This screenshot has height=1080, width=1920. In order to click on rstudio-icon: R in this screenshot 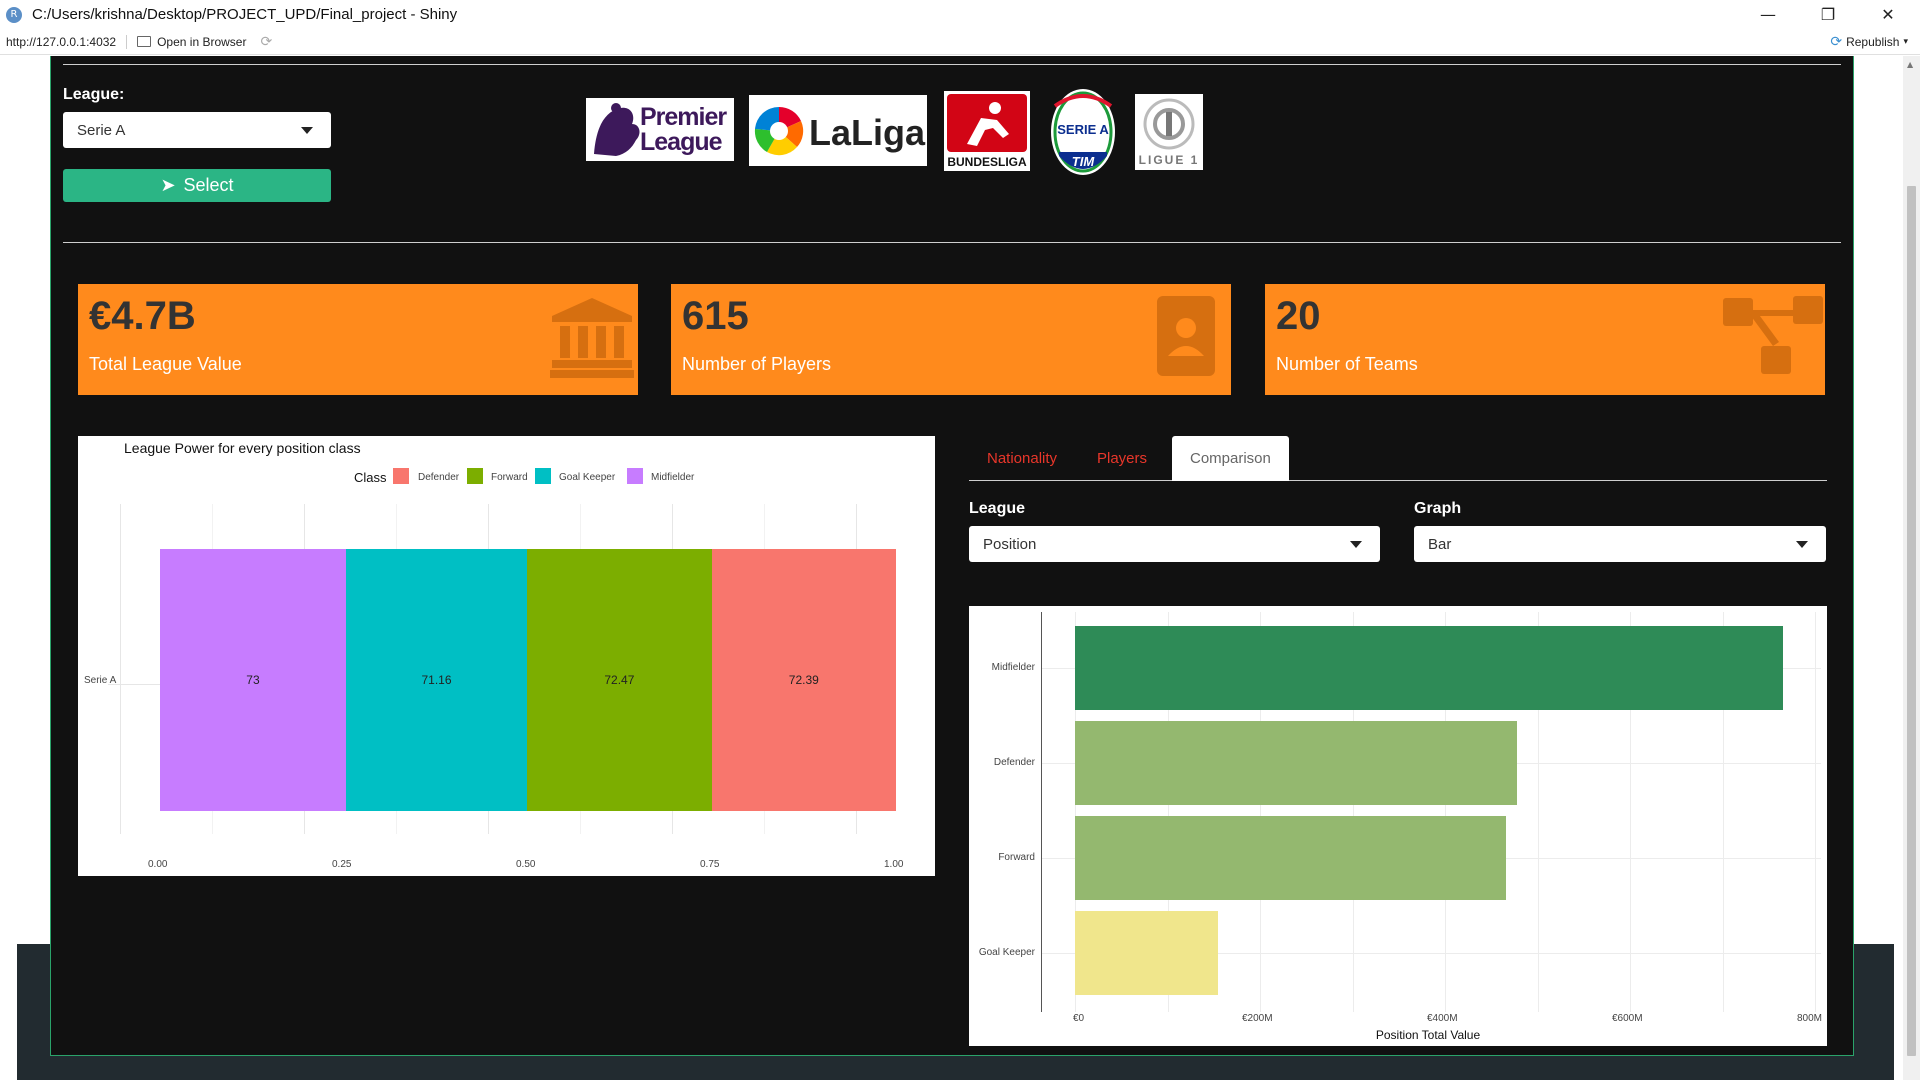, I will do `click(14, 14)`.